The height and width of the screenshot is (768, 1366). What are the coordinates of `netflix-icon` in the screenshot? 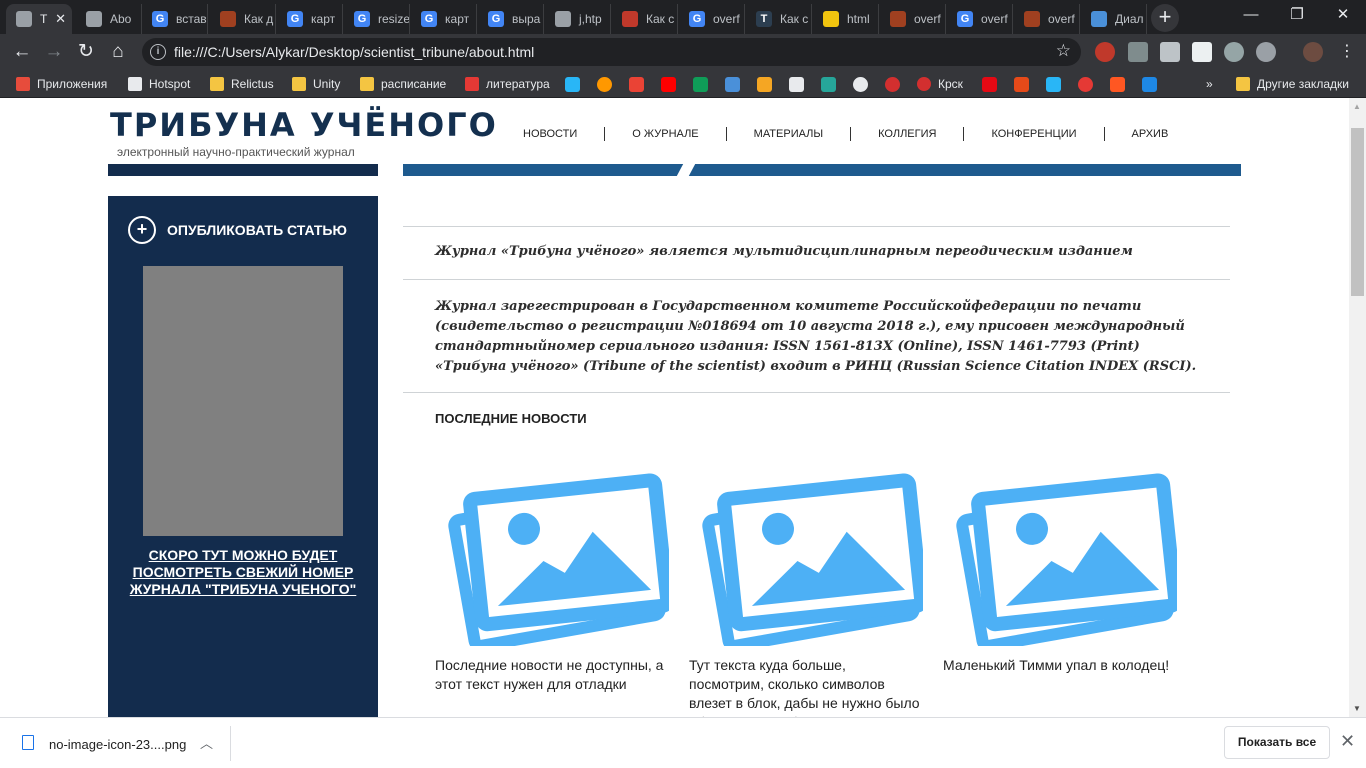 It's located at (989, 84).